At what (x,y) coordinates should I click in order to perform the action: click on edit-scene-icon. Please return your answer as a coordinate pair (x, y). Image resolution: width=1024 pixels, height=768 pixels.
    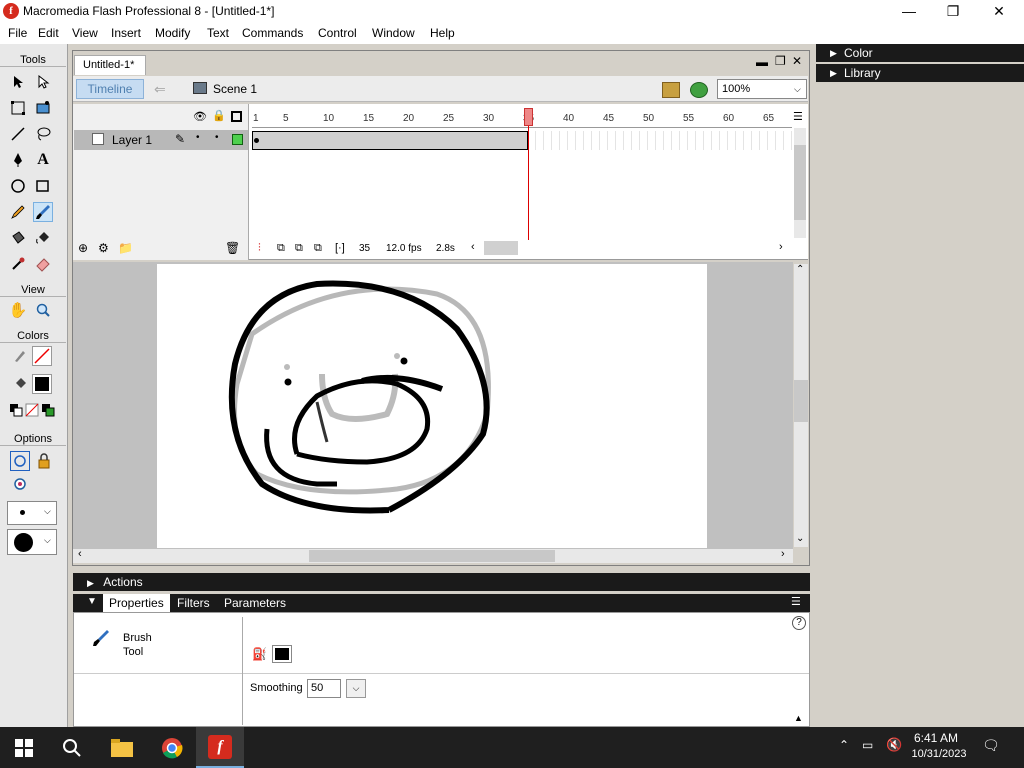
    Looking at the image, I should click on (671, 90).